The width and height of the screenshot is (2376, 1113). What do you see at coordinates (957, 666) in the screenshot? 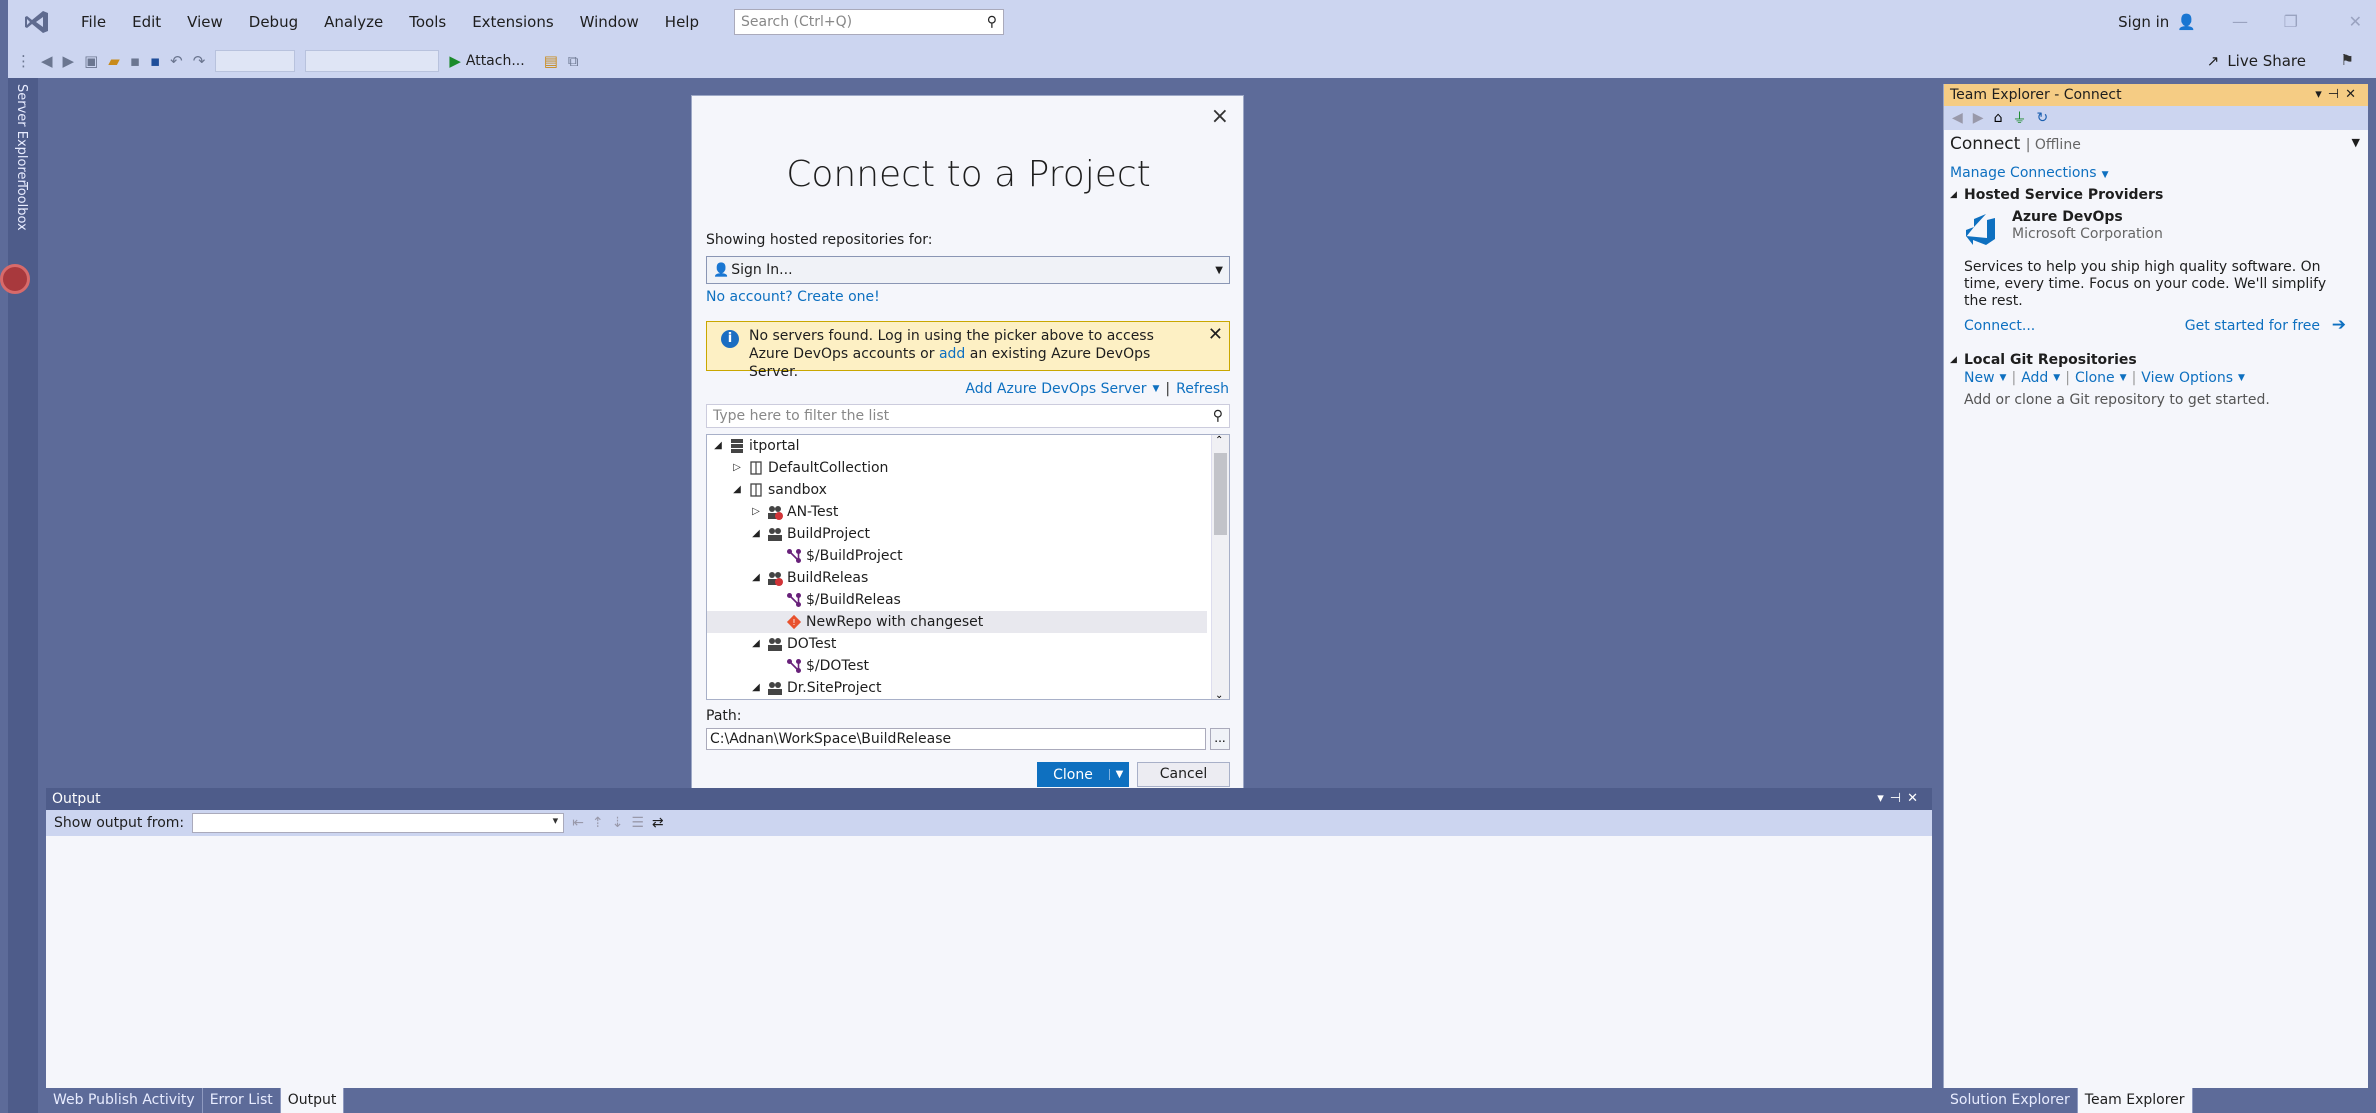
I see `tree-item: $/DOTest` at bounding box center [957, 666].